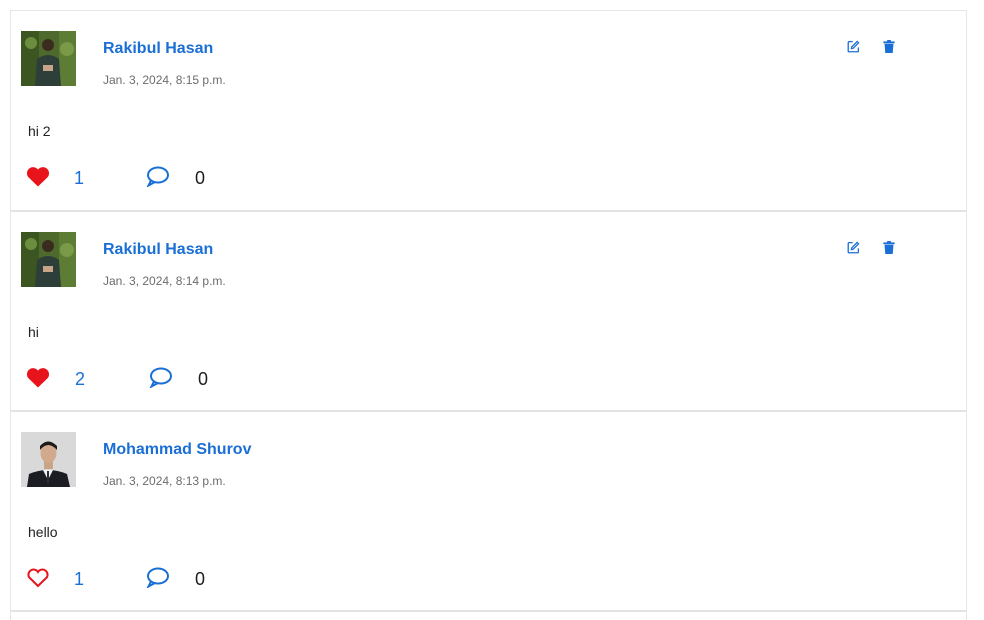  Describe the element at coordinates (43, 532) in the screenshot. I see `post-body: hello` at that location.